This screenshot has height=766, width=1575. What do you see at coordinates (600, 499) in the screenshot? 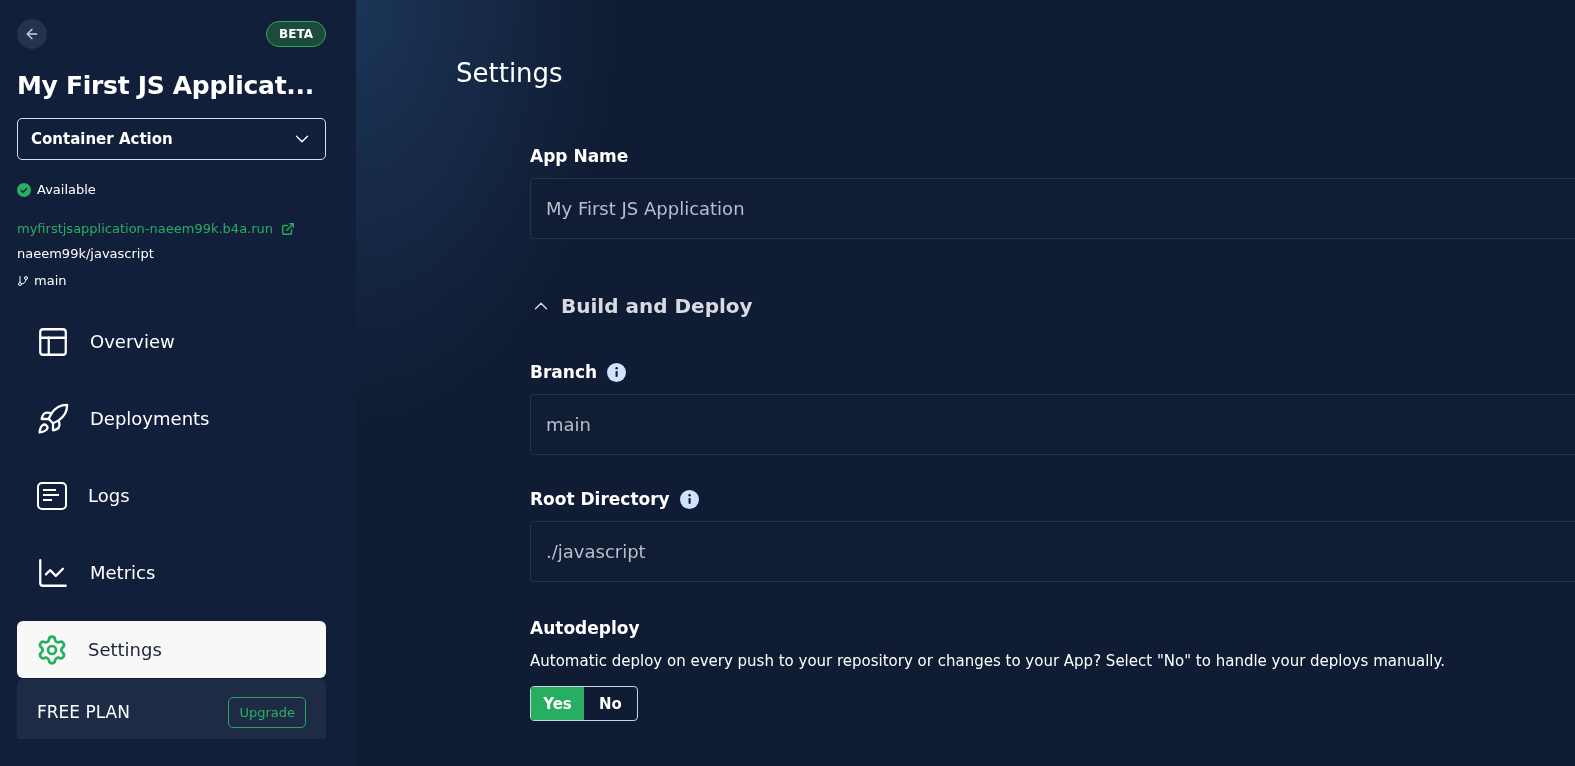
I see `field-label: Root Directory` at bounding box center [600, 499].